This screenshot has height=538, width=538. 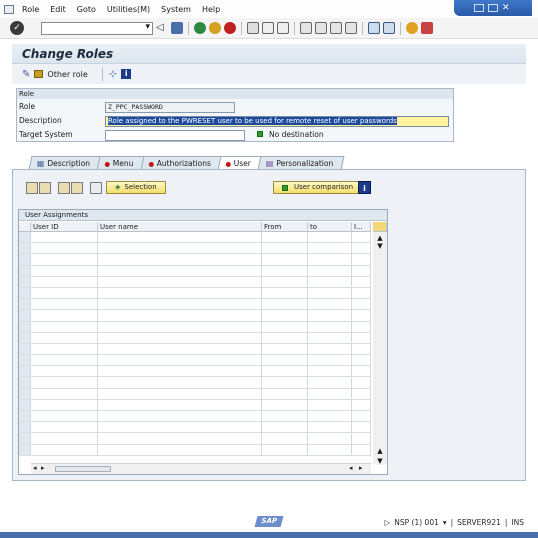 I want to click on shortcut-icon, so click(x=389, y=28).